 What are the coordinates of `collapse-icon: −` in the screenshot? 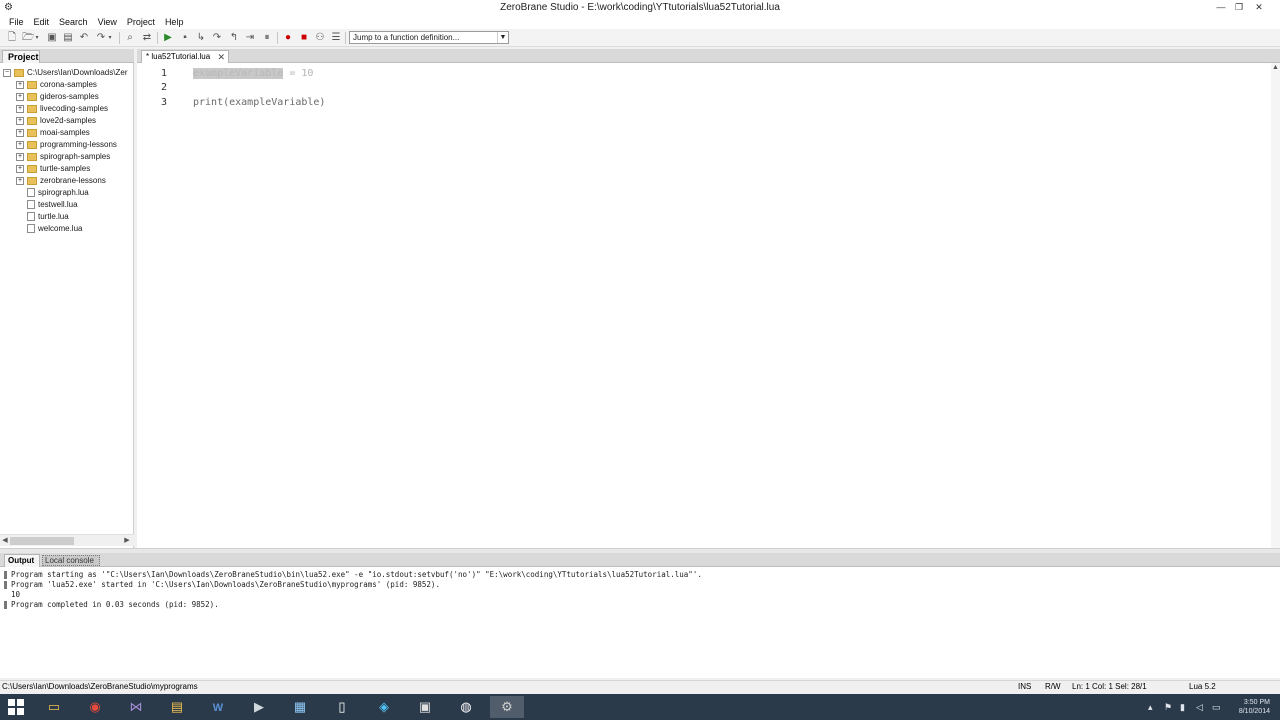 It's located at (7, 72).